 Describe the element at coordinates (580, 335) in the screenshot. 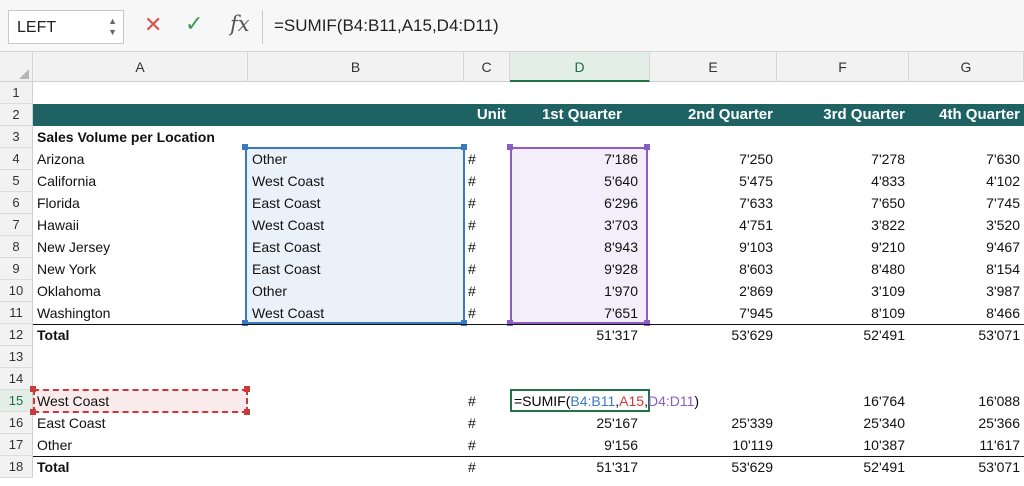

I see `total-q1: 51'317` at that location.